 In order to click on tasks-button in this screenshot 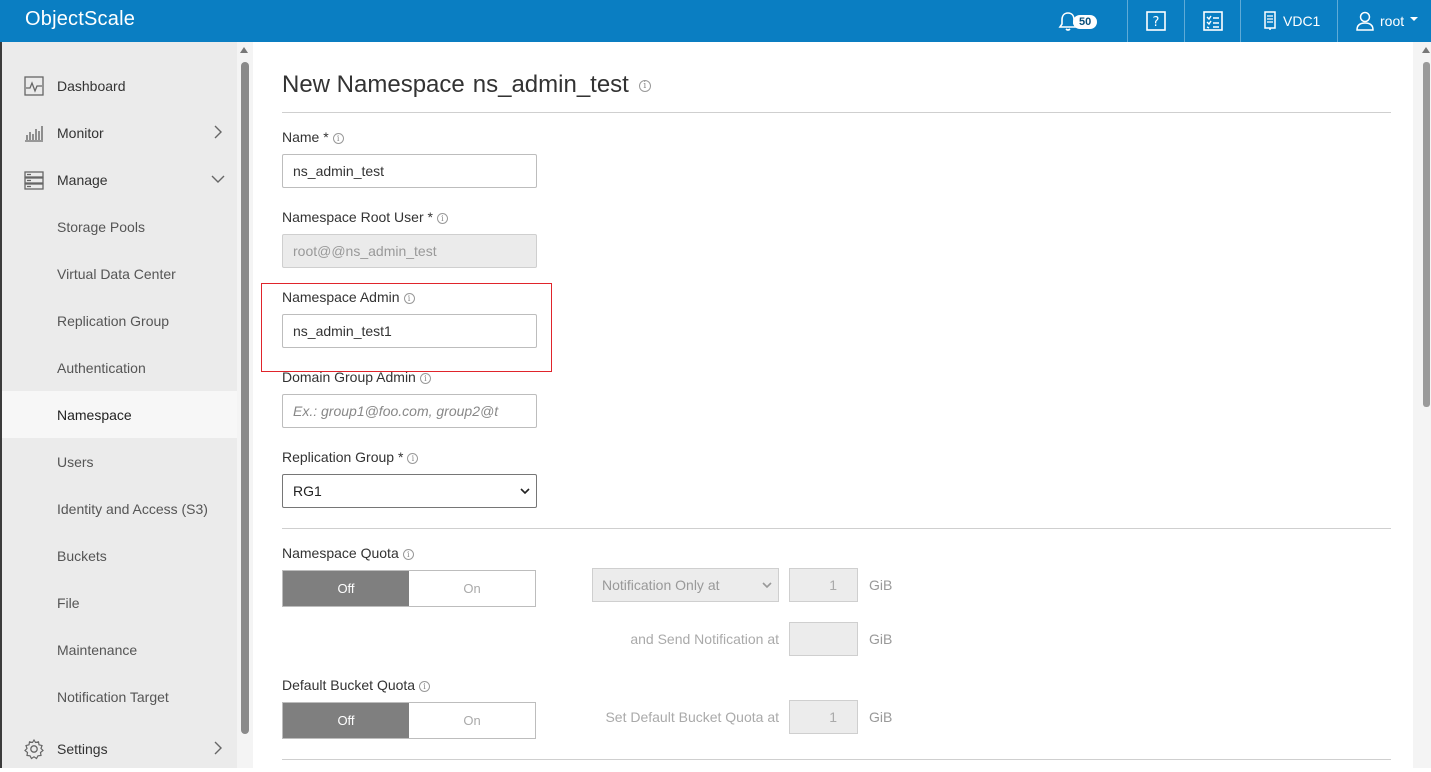, I will do `click(1213, 21)`.